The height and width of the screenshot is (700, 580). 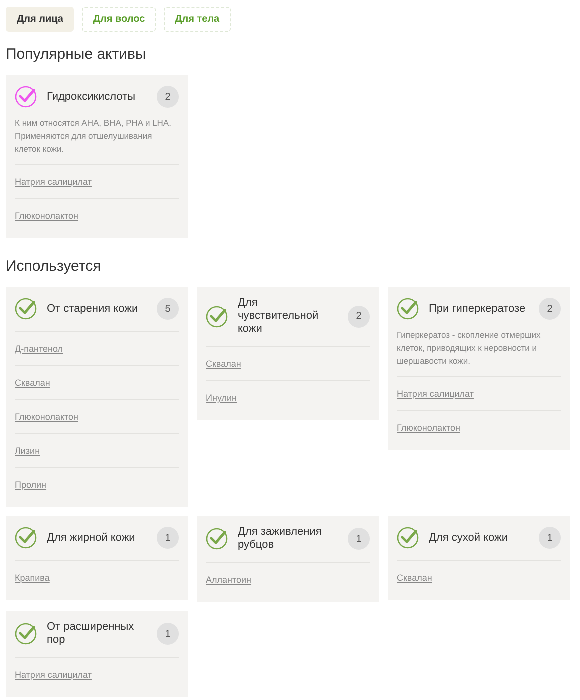 What do you see at coordinates (279, 316) in the screenshot?
I see `card-title: Для чувствительной кожи` at bounding box center [279, 316].